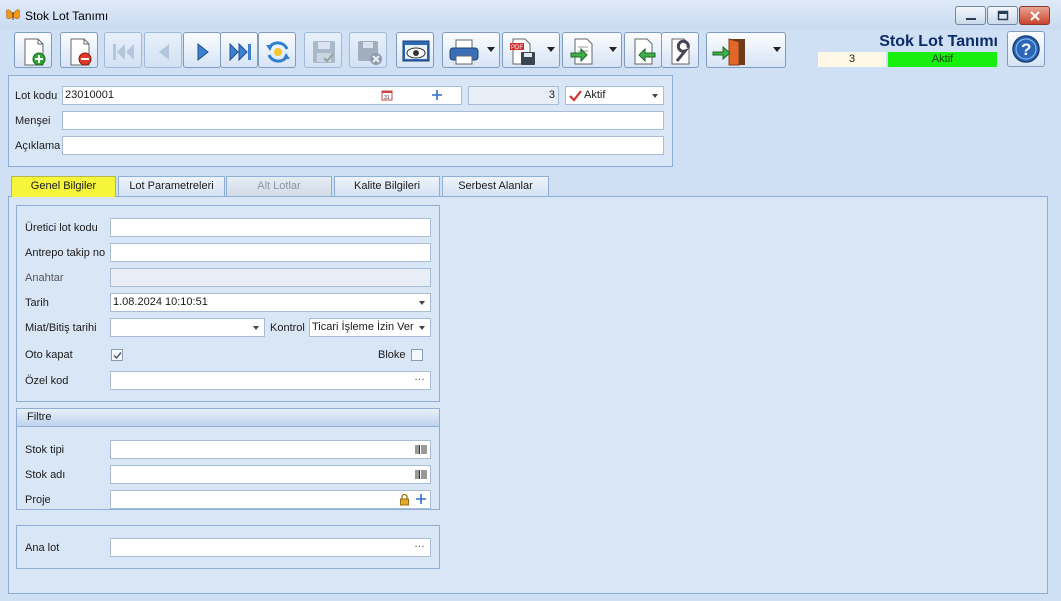 Image resolution: width=1061 pixels, height=601 pixels. Describe the element at coordinates (67, 16) in the screenshot. I see `window-title: Stok Lot Tanımı` at that location.